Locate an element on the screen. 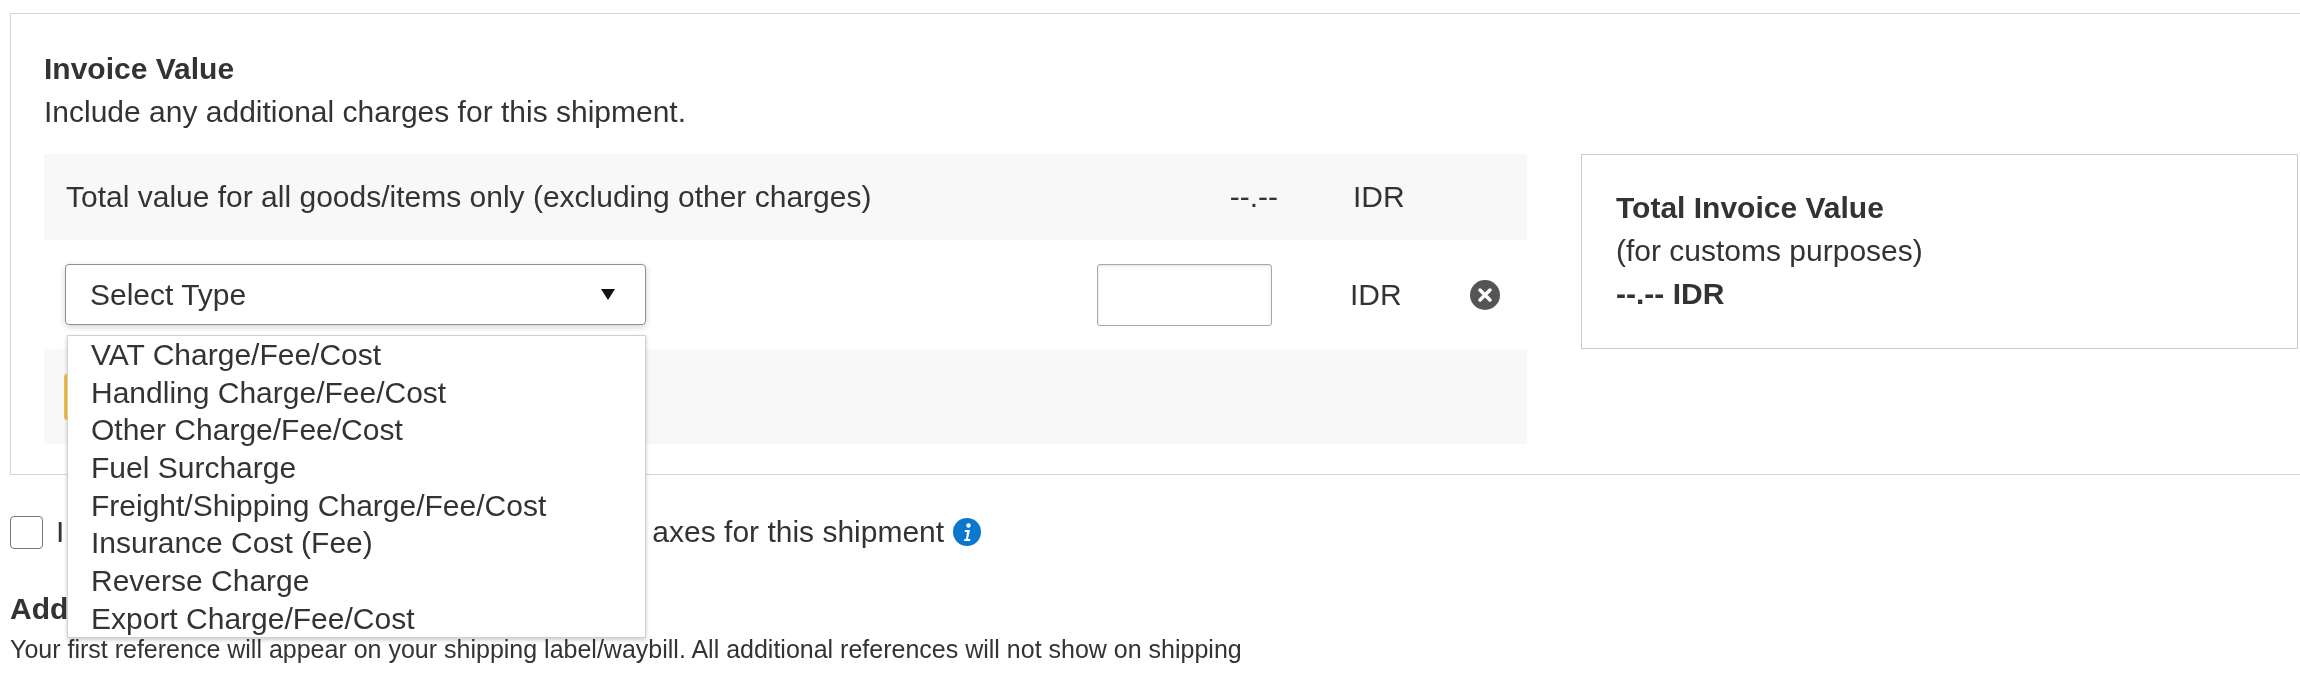 The height and width of the screenshot is (691, 2300). dropdown-option: Insurance Cost (Fee) is located at coordinates (356, 543).